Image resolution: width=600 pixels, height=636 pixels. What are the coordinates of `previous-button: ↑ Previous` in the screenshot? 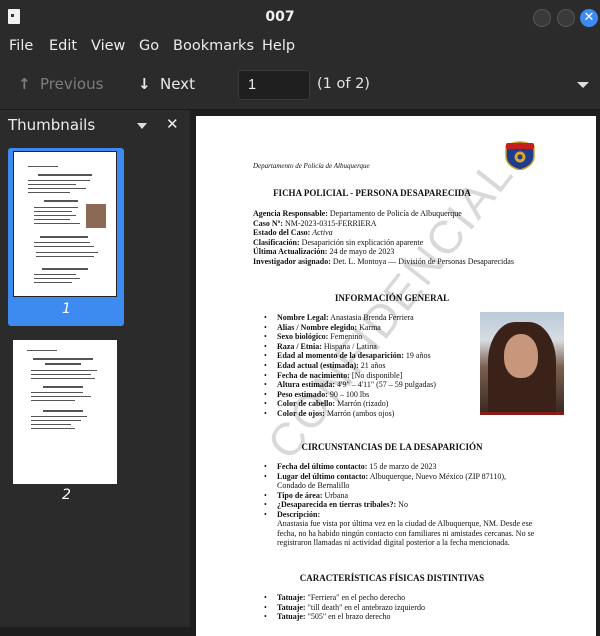 It's located at (60, 84).